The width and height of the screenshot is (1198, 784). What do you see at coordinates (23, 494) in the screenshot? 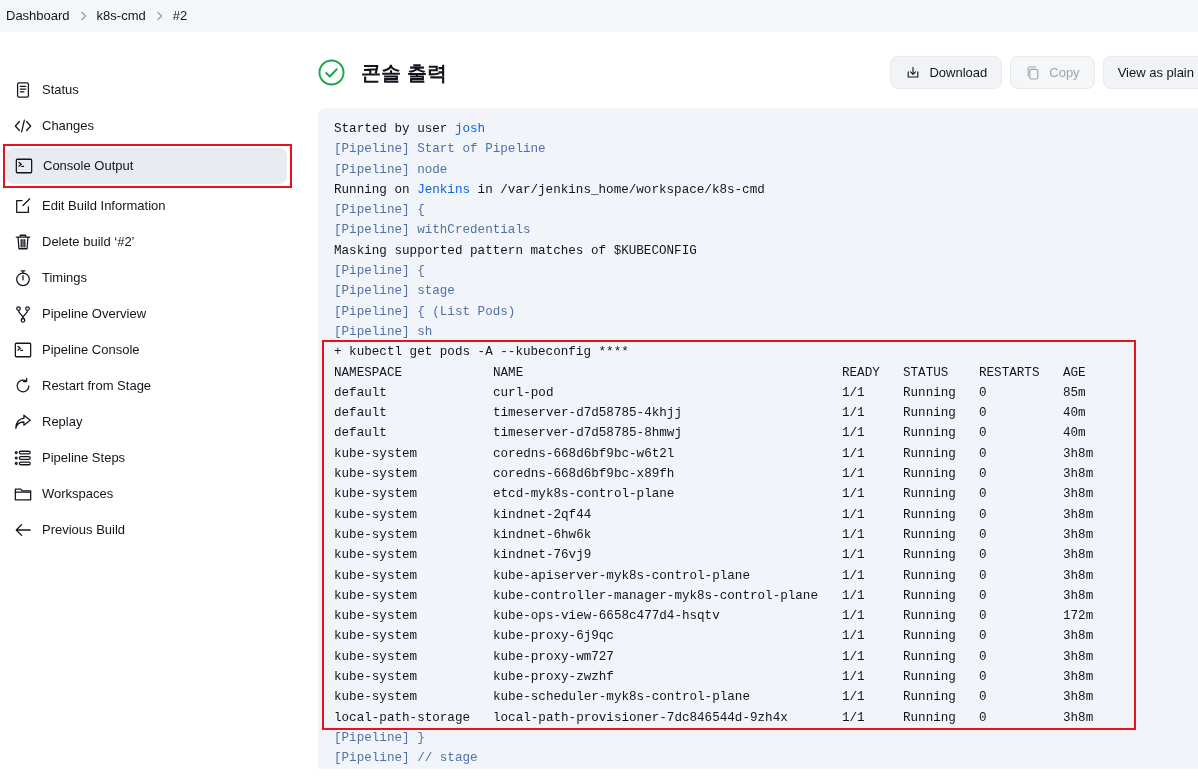
I see `folder-icon` at bounding box center [23, 494].